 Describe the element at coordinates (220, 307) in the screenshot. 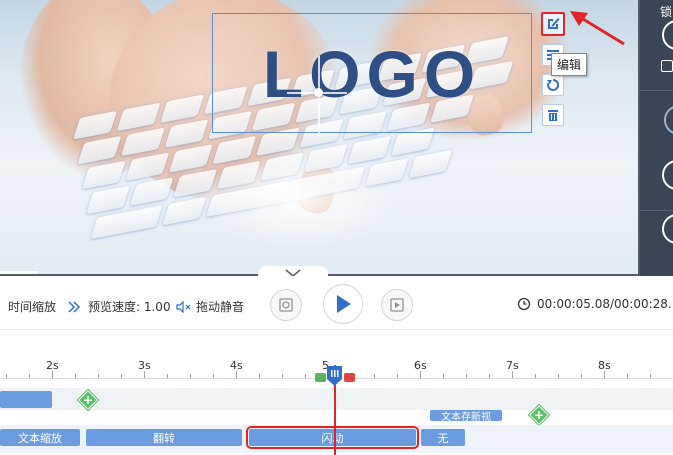

I see `drag-mute-label: 拖动静音` at that location.